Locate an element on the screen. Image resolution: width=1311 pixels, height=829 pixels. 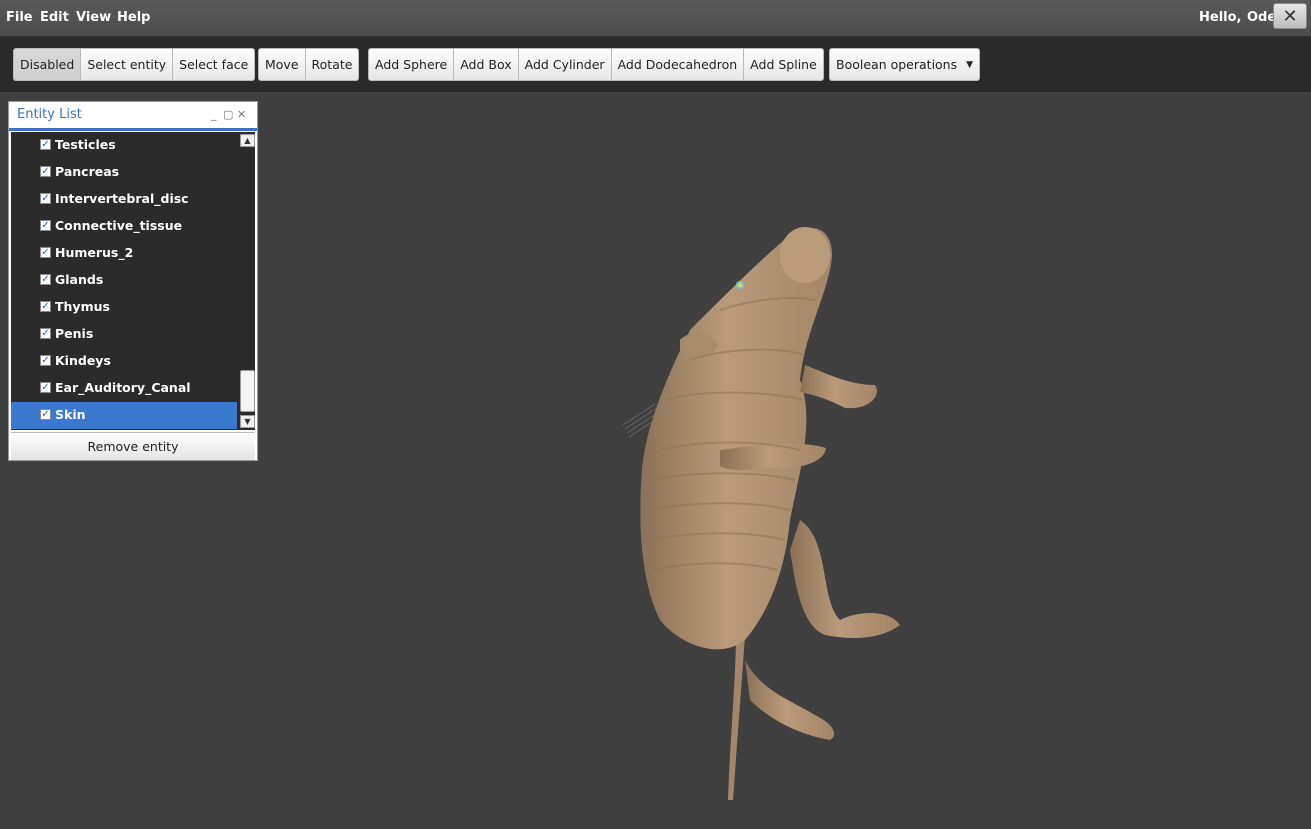
list-item-selected: ✓ Skin is located at coordinates (124, 415).